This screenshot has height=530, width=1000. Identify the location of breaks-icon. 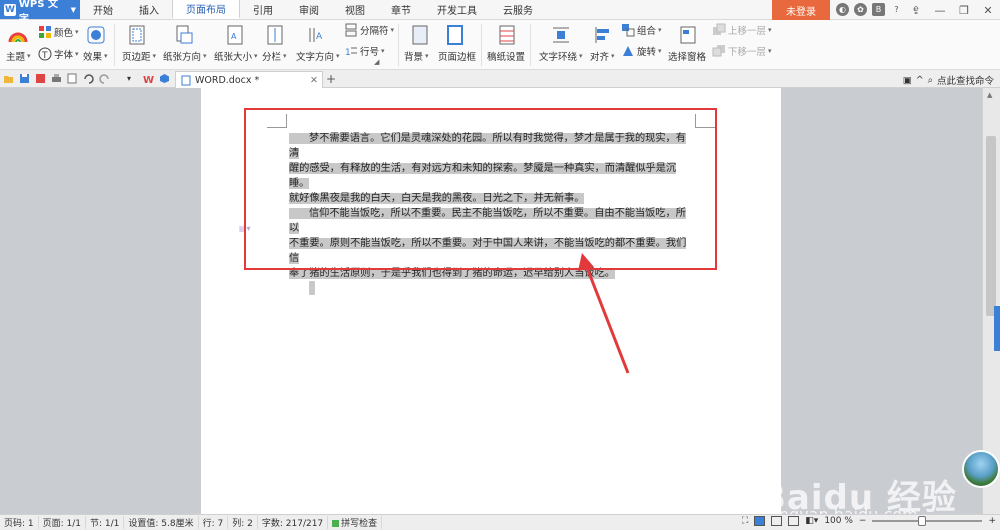
(351, 30).